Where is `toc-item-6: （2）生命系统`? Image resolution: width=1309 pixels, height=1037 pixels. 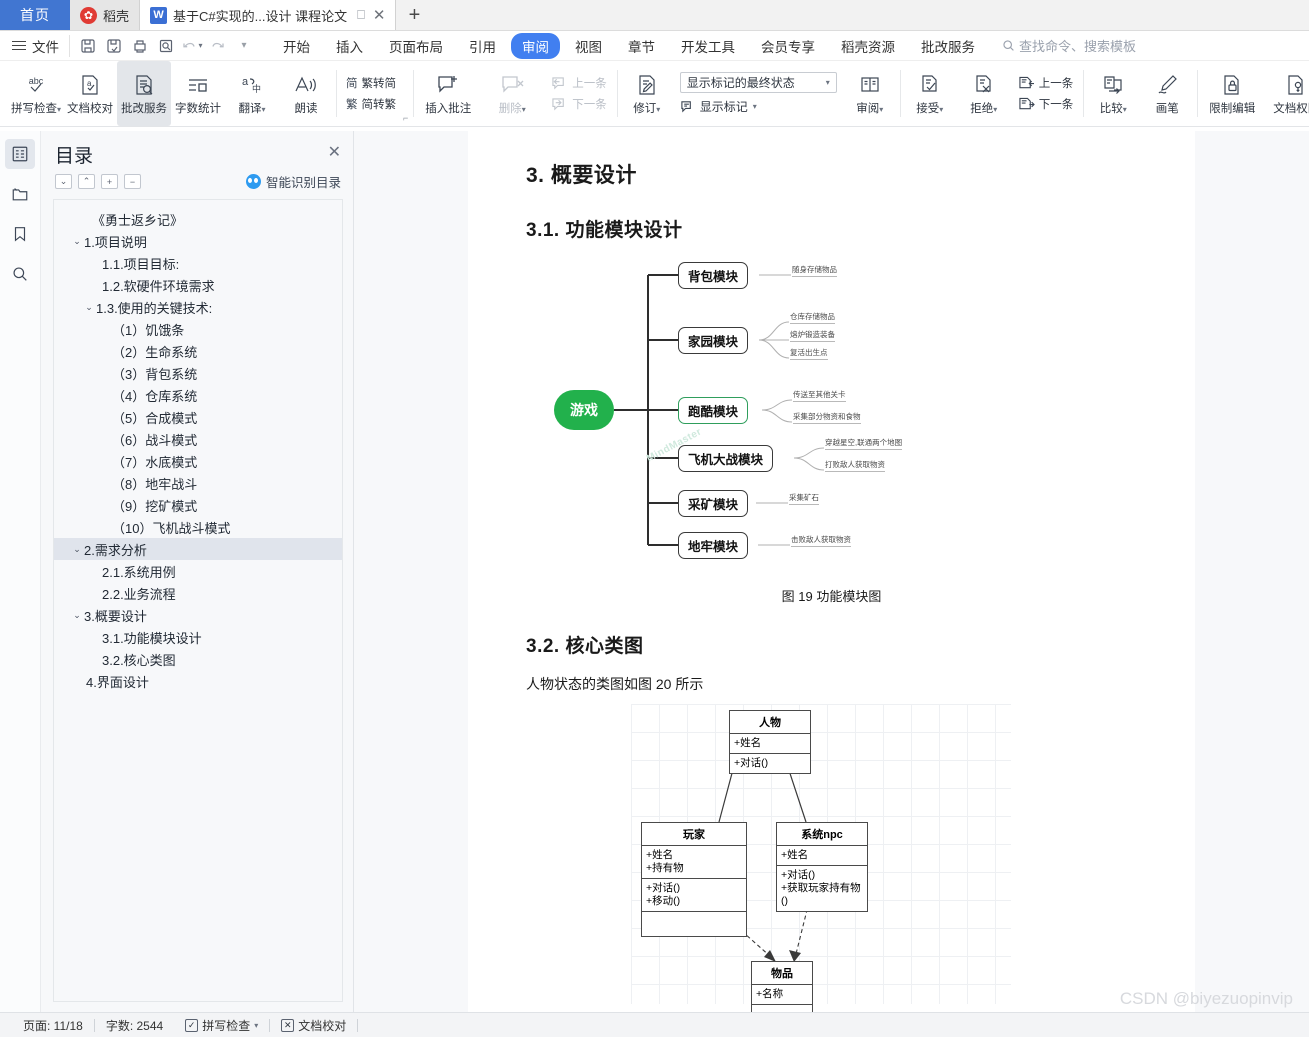 toc-item-6: （2）生命系统 is located at coordinates (198, 351).